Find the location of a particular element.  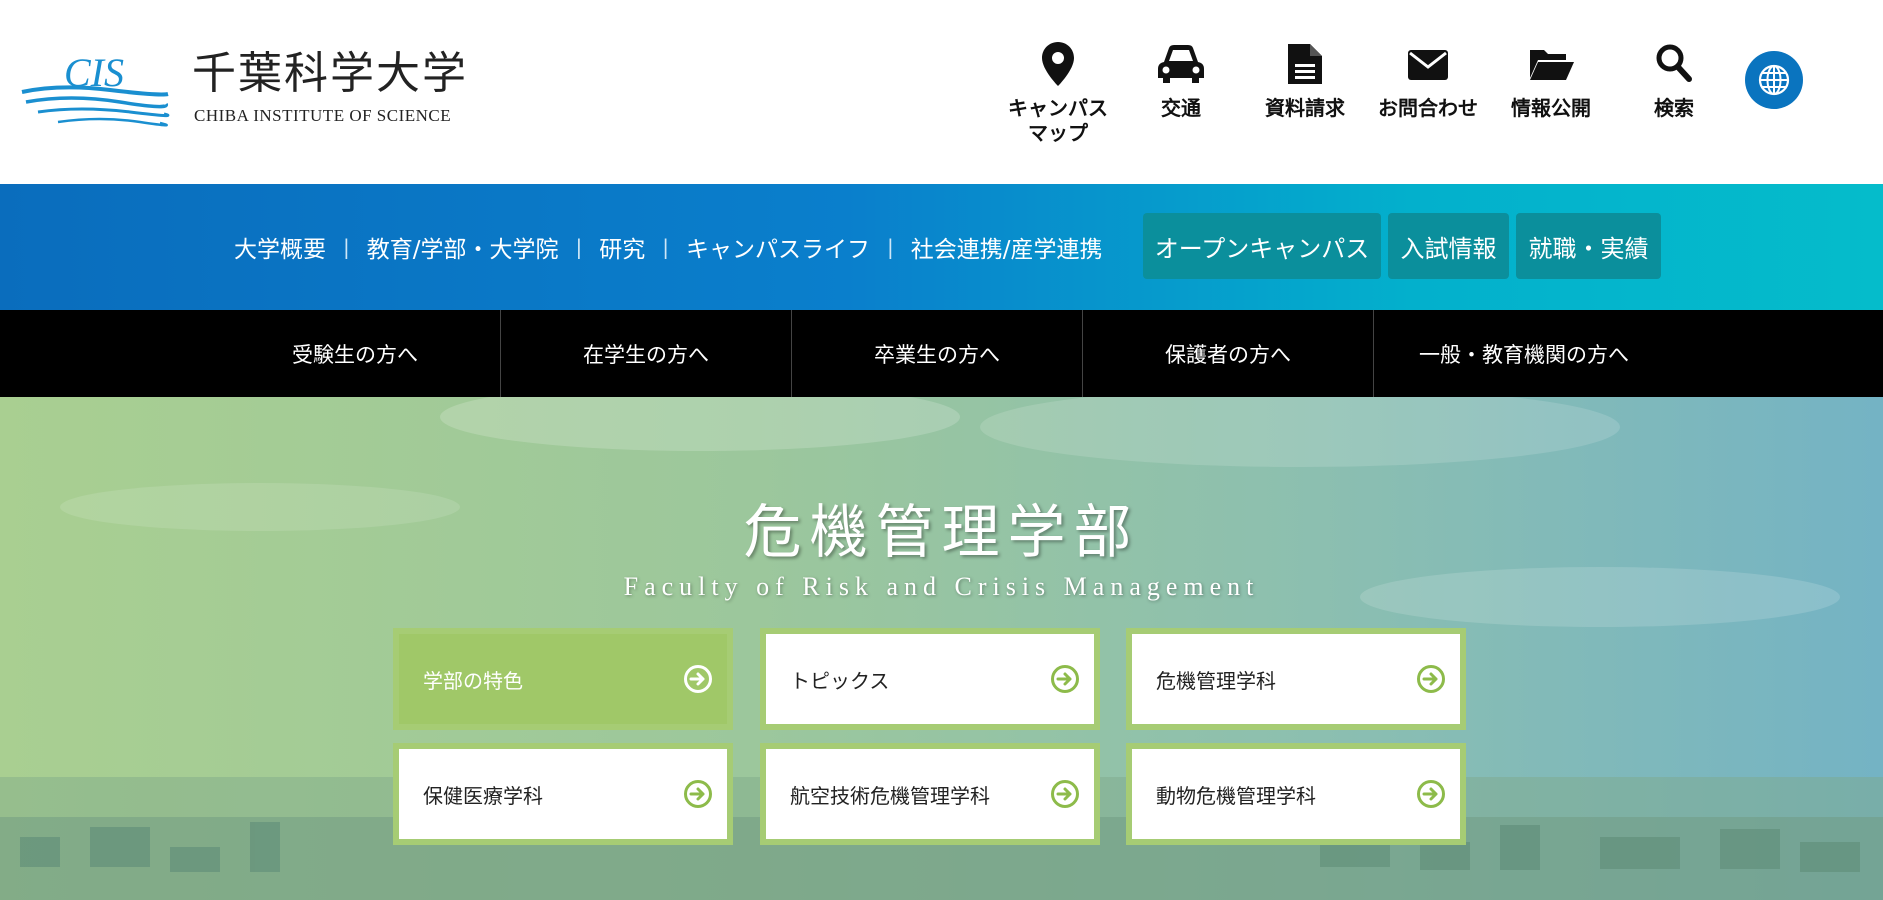

card-health-dept-inner: 保健医療学科 is located at coordinates (563, 794).